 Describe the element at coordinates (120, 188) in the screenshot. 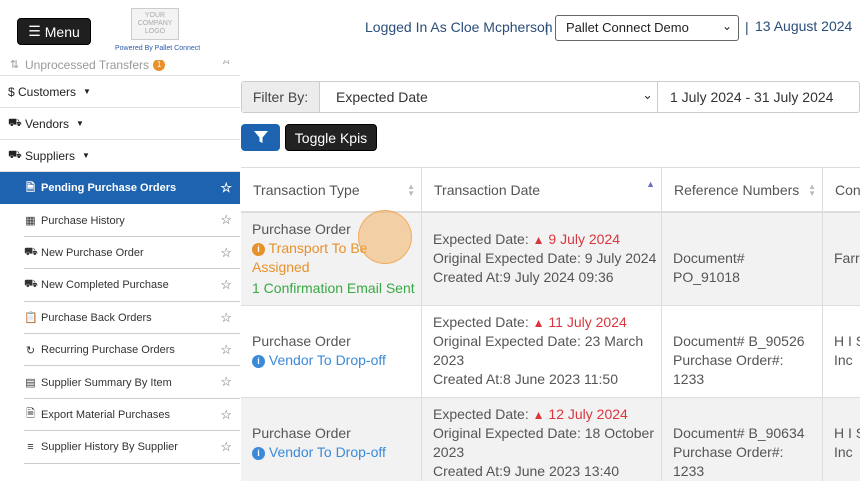

I see `sidebar-item-pending-purchase-orders: 🗎 Pending Purchase Orders ☆` at that location.